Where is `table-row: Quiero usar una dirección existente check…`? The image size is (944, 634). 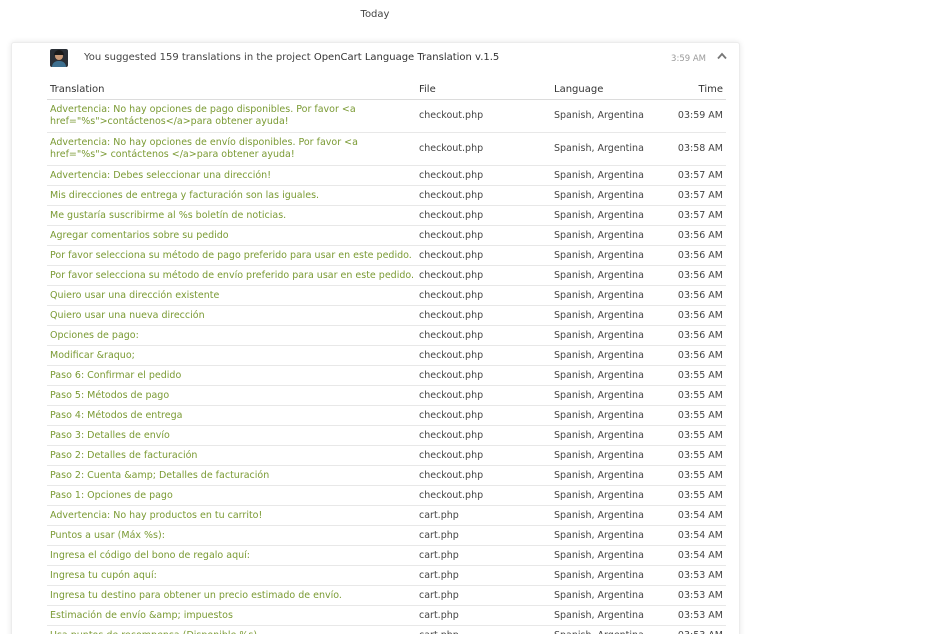
table-row: Quiero usar una dirección existente check… is located at coordinates (386, 295).